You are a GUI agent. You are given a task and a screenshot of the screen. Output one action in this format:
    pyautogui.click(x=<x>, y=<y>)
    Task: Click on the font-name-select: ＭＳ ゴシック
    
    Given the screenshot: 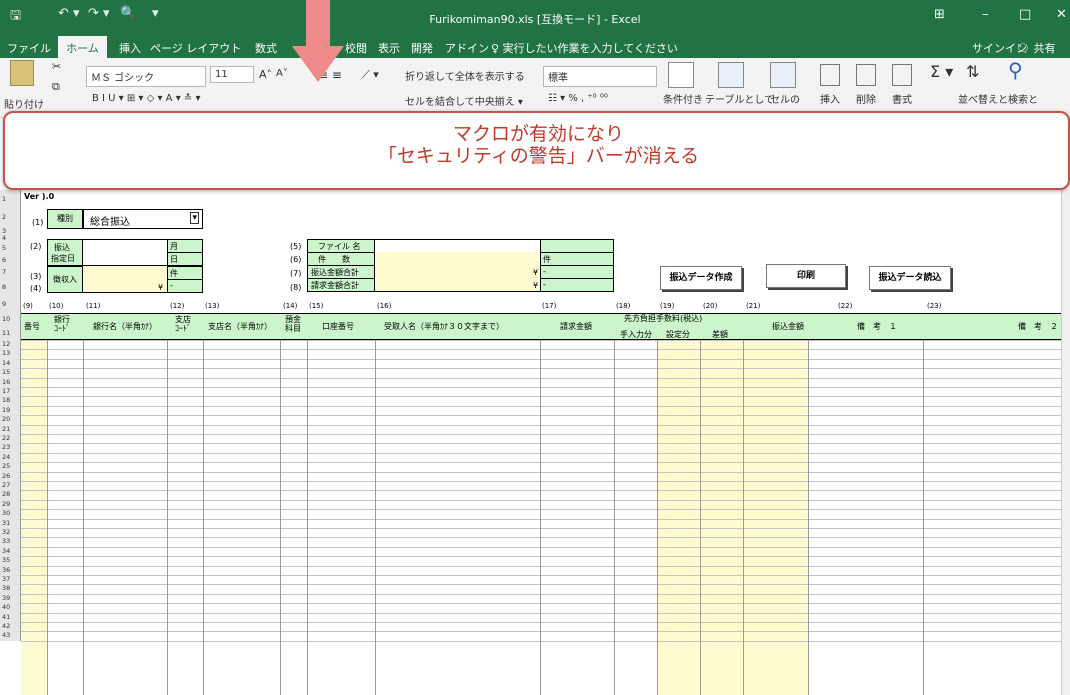 What is the action you would take?
    pyautogui.click(x=146, y=76)
    